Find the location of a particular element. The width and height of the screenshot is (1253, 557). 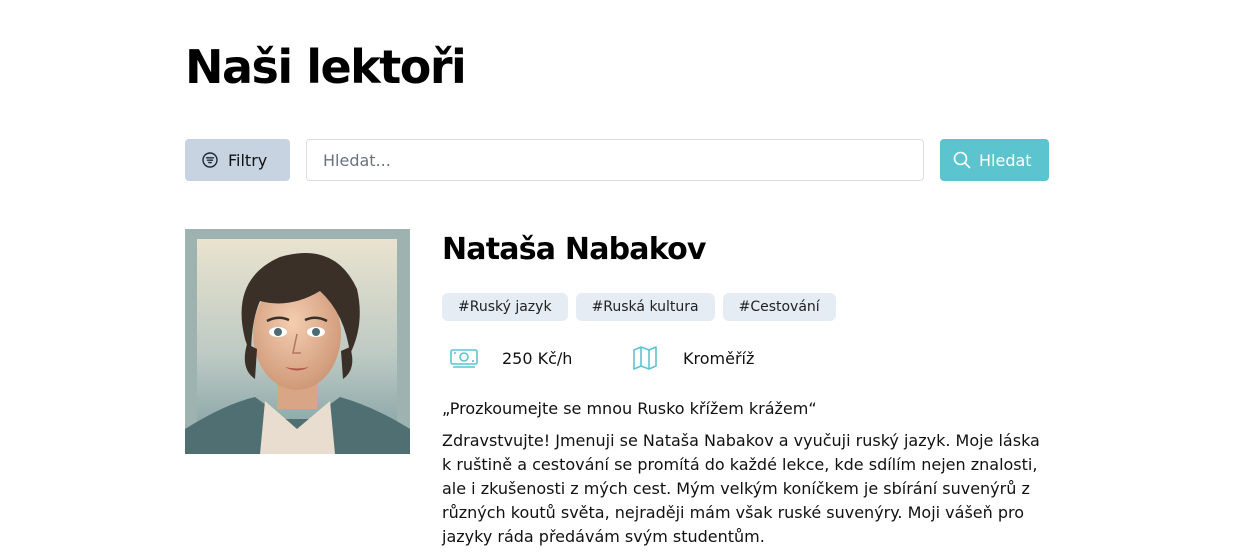

search-button: Hledat is located at coordinates (994, 160).